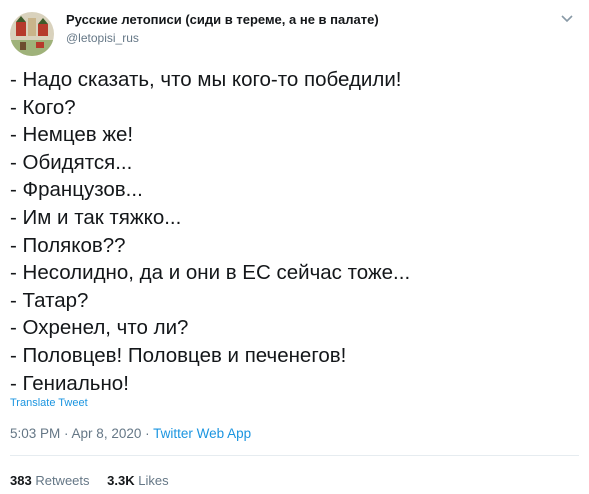 The image size is (589, 494). I want to click on likes-stat: 3.3K Likes, so click(137, 480).